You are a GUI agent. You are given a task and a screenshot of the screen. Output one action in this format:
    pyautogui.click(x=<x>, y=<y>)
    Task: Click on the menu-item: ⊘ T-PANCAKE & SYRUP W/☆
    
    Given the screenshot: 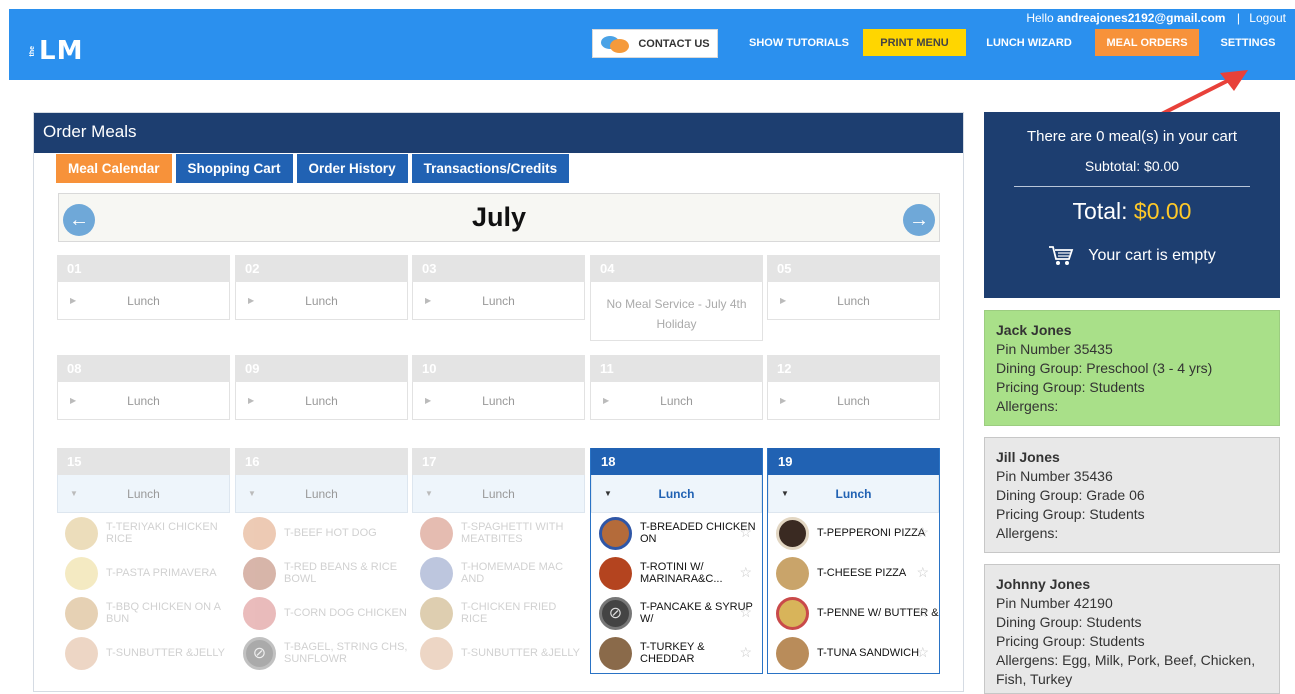 What is the action you would take?
    pyautogui.click(x=676, y=613)
    